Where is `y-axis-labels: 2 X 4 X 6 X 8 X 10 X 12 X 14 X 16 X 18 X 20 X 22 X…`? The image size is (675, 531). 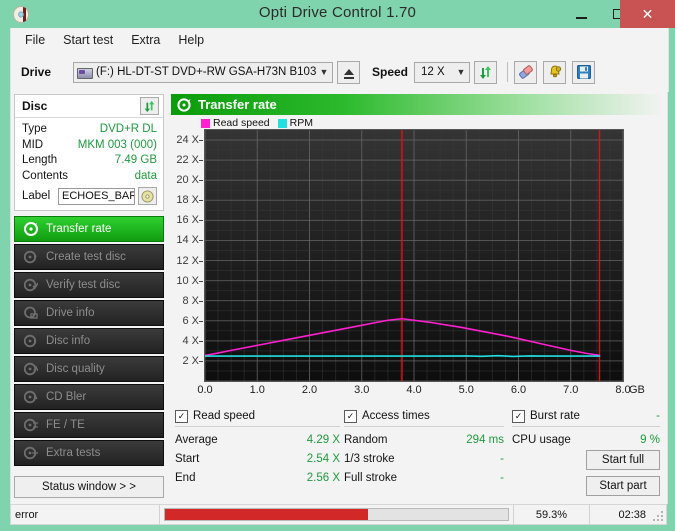
y-axis-labels: 2 X 4 X 6 X 8 X 10 X 12 X 14 X 16 X 18 X 20 X 22 X… is located at coordinates (187, 255).